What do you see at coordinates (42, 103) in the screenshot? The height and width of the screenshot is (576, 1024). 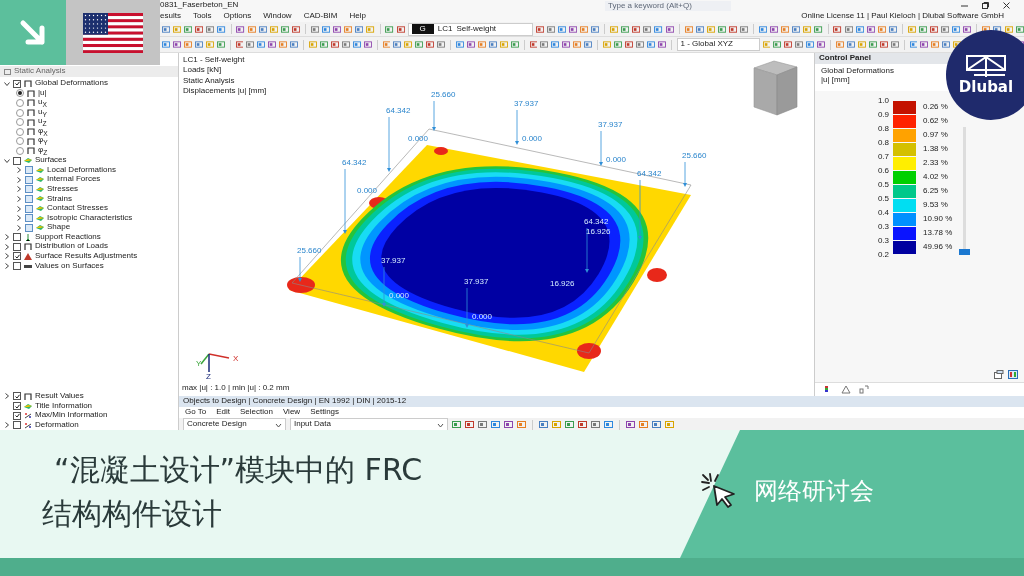 I see `tree-item-label: u$_{X}$` at bounding box center [42, 103].